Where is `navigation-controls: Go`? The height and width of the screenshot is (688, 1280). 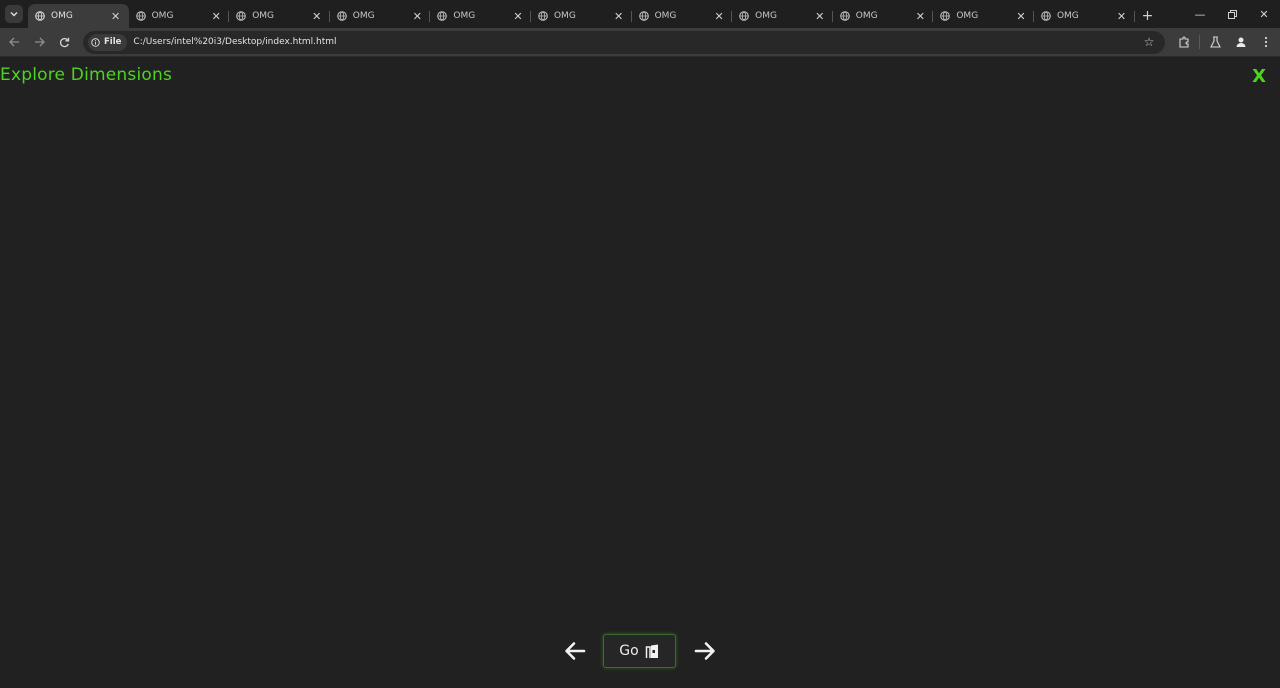 navigation-controls: Go is located at coordinates (640, 651).